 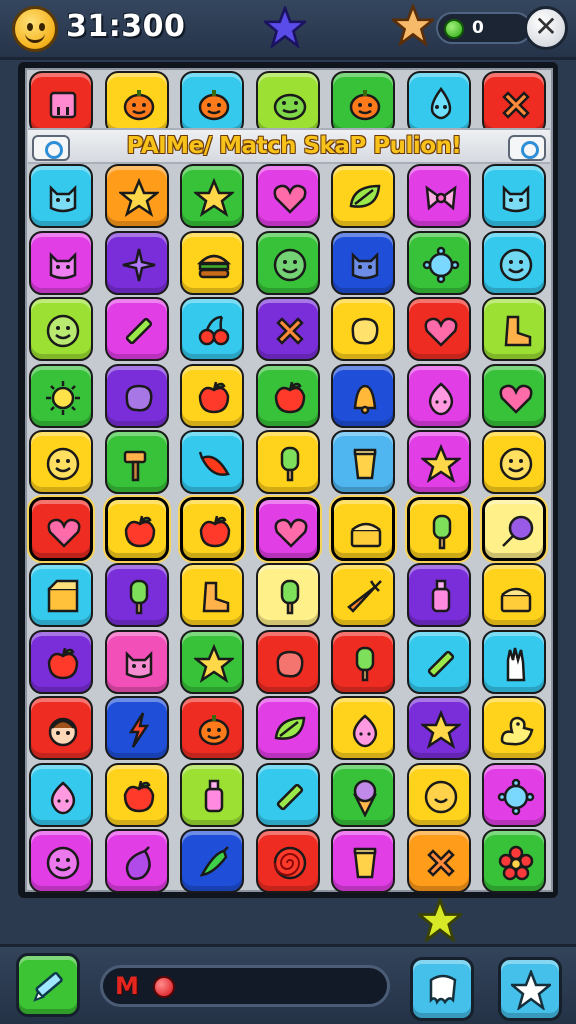 I want to click on tile-box, so click(x=61, y=595).